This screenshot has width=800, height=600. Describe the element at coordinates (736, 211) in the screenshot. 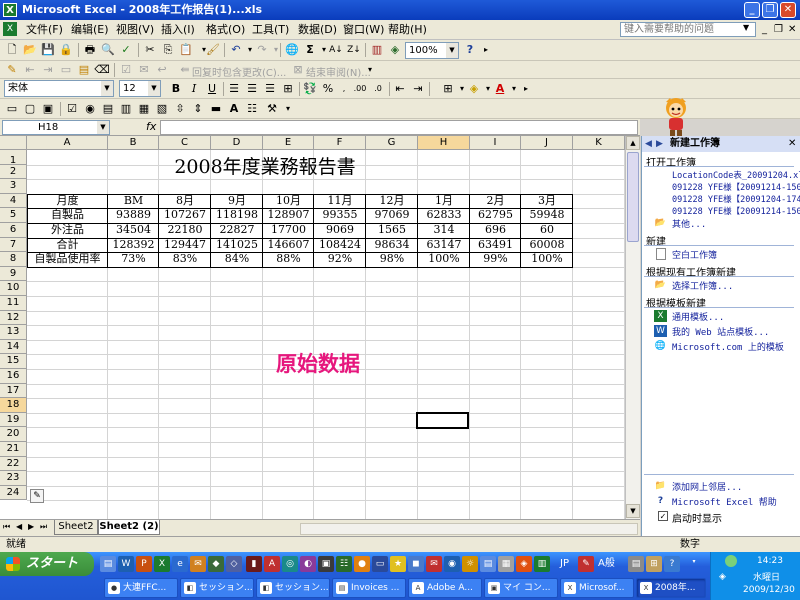

I see `recent-file-4: 091228 YFE様【20091214-1509` at that location.